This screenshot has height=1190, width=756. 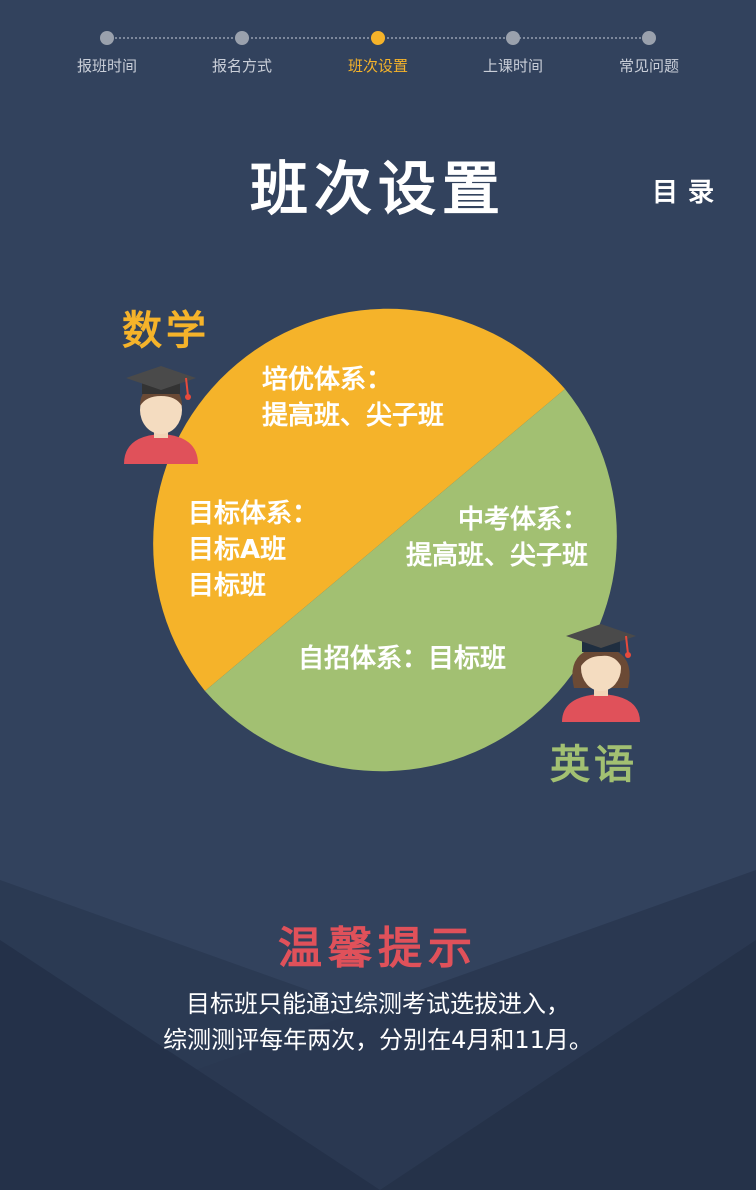 What do you see at coordinates (378, 1004) in the screenshot?
I see `tips-line: 目标班只能通过综测考试选拔进入，` at bounding box center [378, 1004].